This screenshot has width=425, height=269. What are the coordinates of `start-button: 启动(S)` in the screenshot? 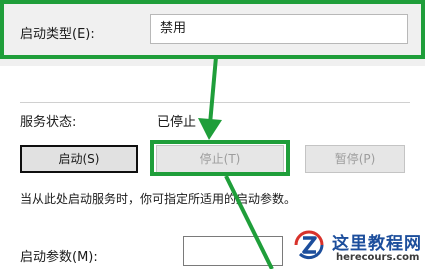 It's located at (79, 159).